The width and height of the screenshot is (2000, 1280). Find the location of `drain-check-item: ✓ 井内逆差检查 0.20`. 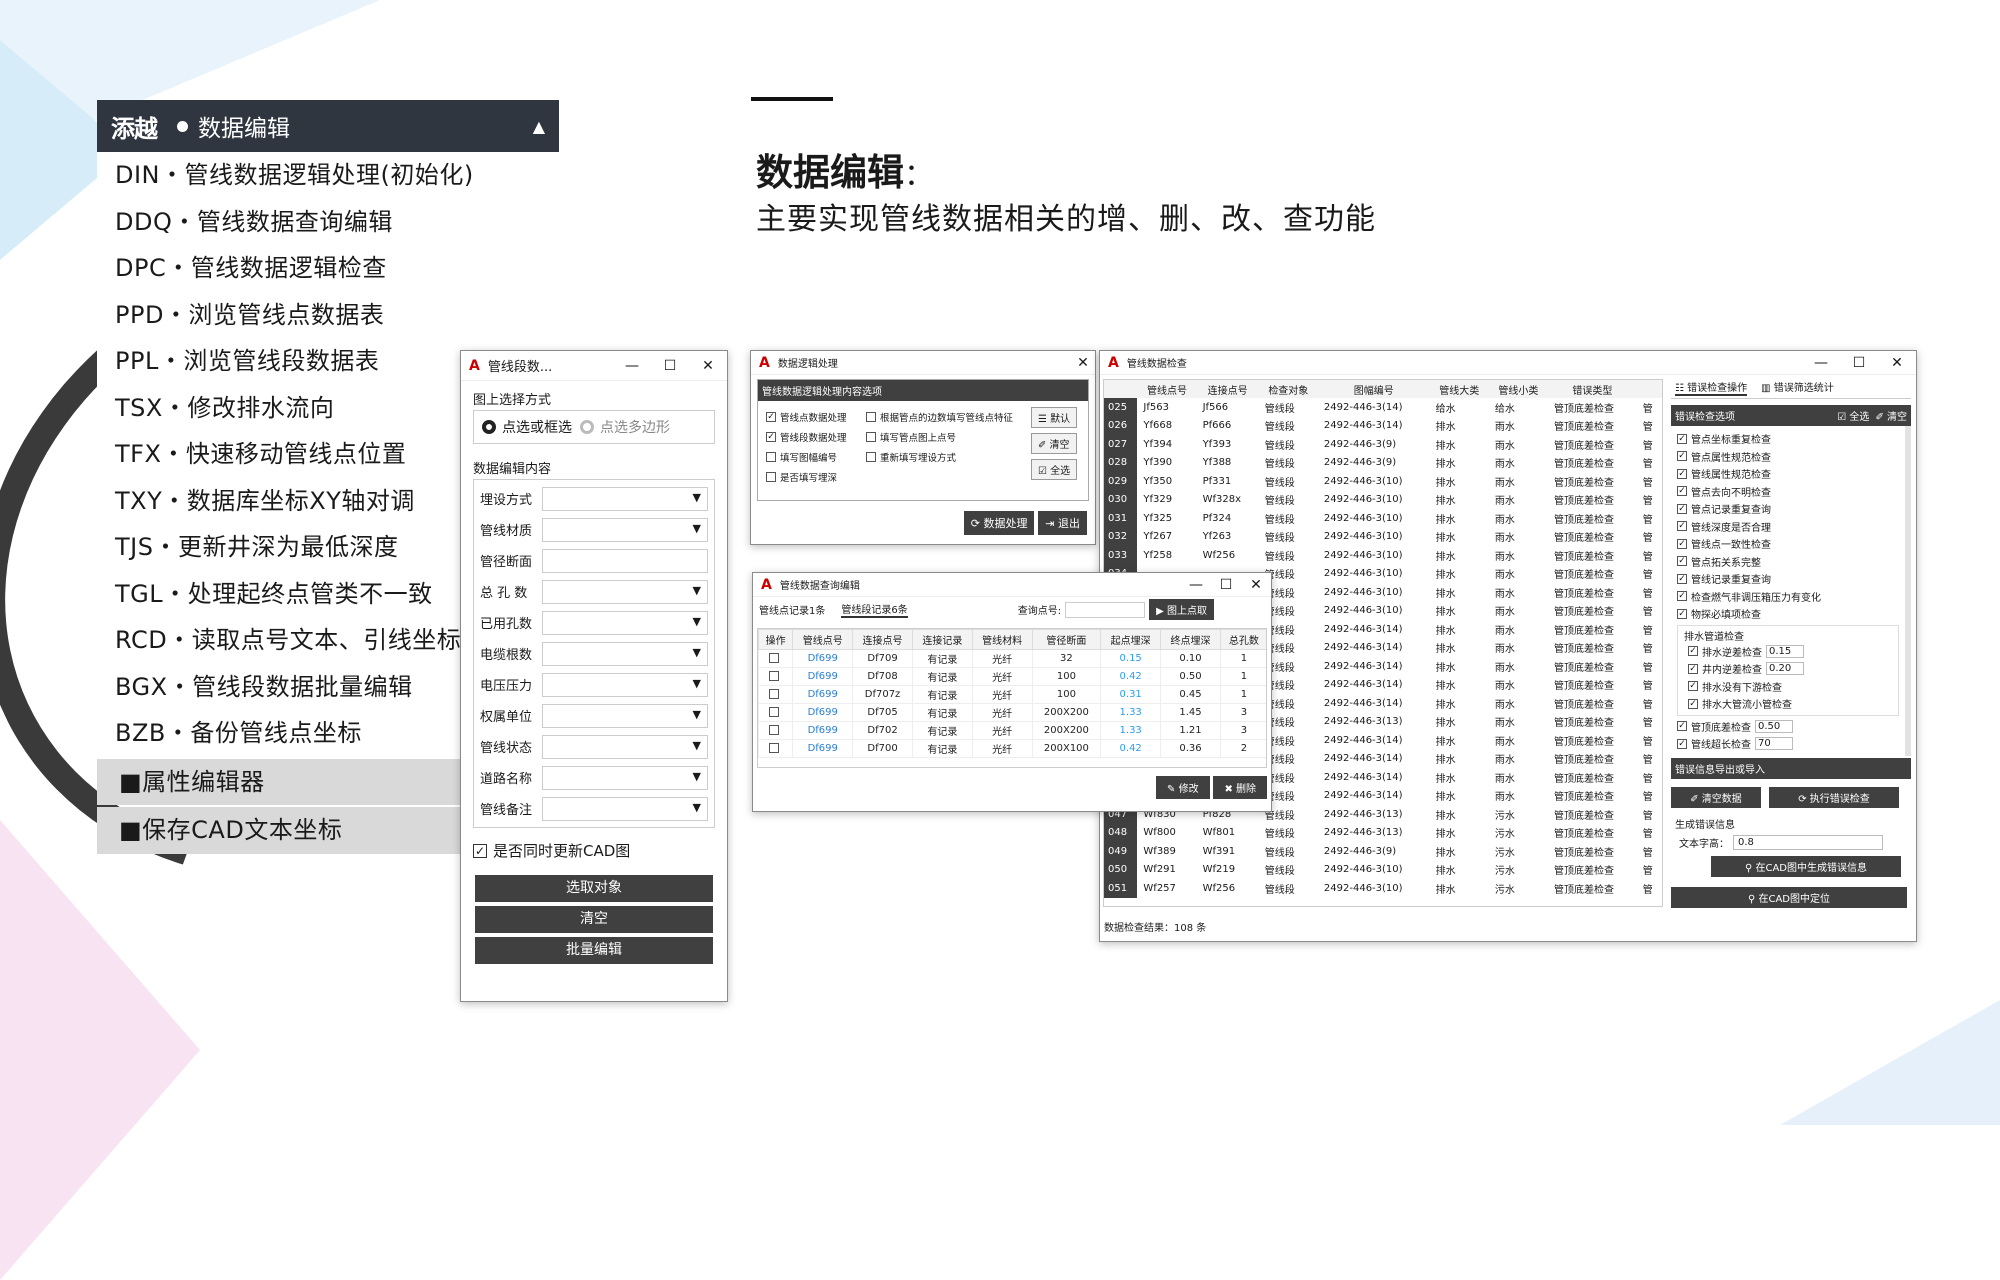

drain-check-item: ✓ 井内逆差检查 0.20 is located at coordinates (1788, 669).